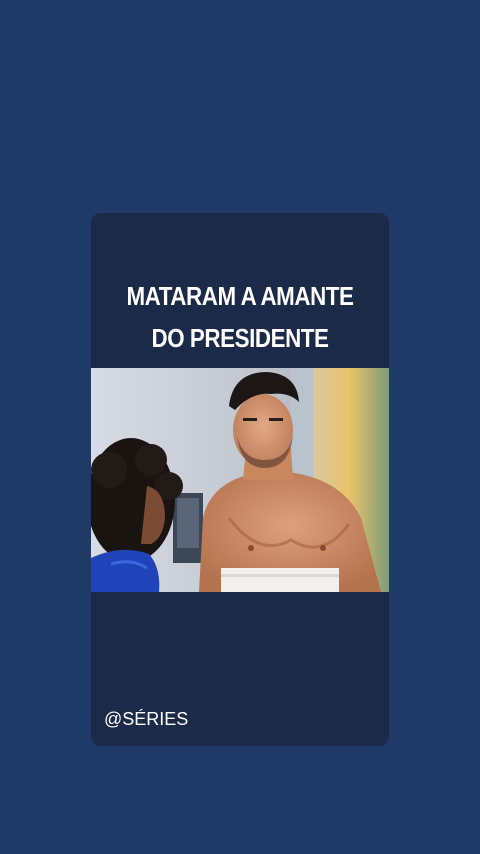  I want to click on headline-line-2: DO PRESIDENTE, so click(240, 338).